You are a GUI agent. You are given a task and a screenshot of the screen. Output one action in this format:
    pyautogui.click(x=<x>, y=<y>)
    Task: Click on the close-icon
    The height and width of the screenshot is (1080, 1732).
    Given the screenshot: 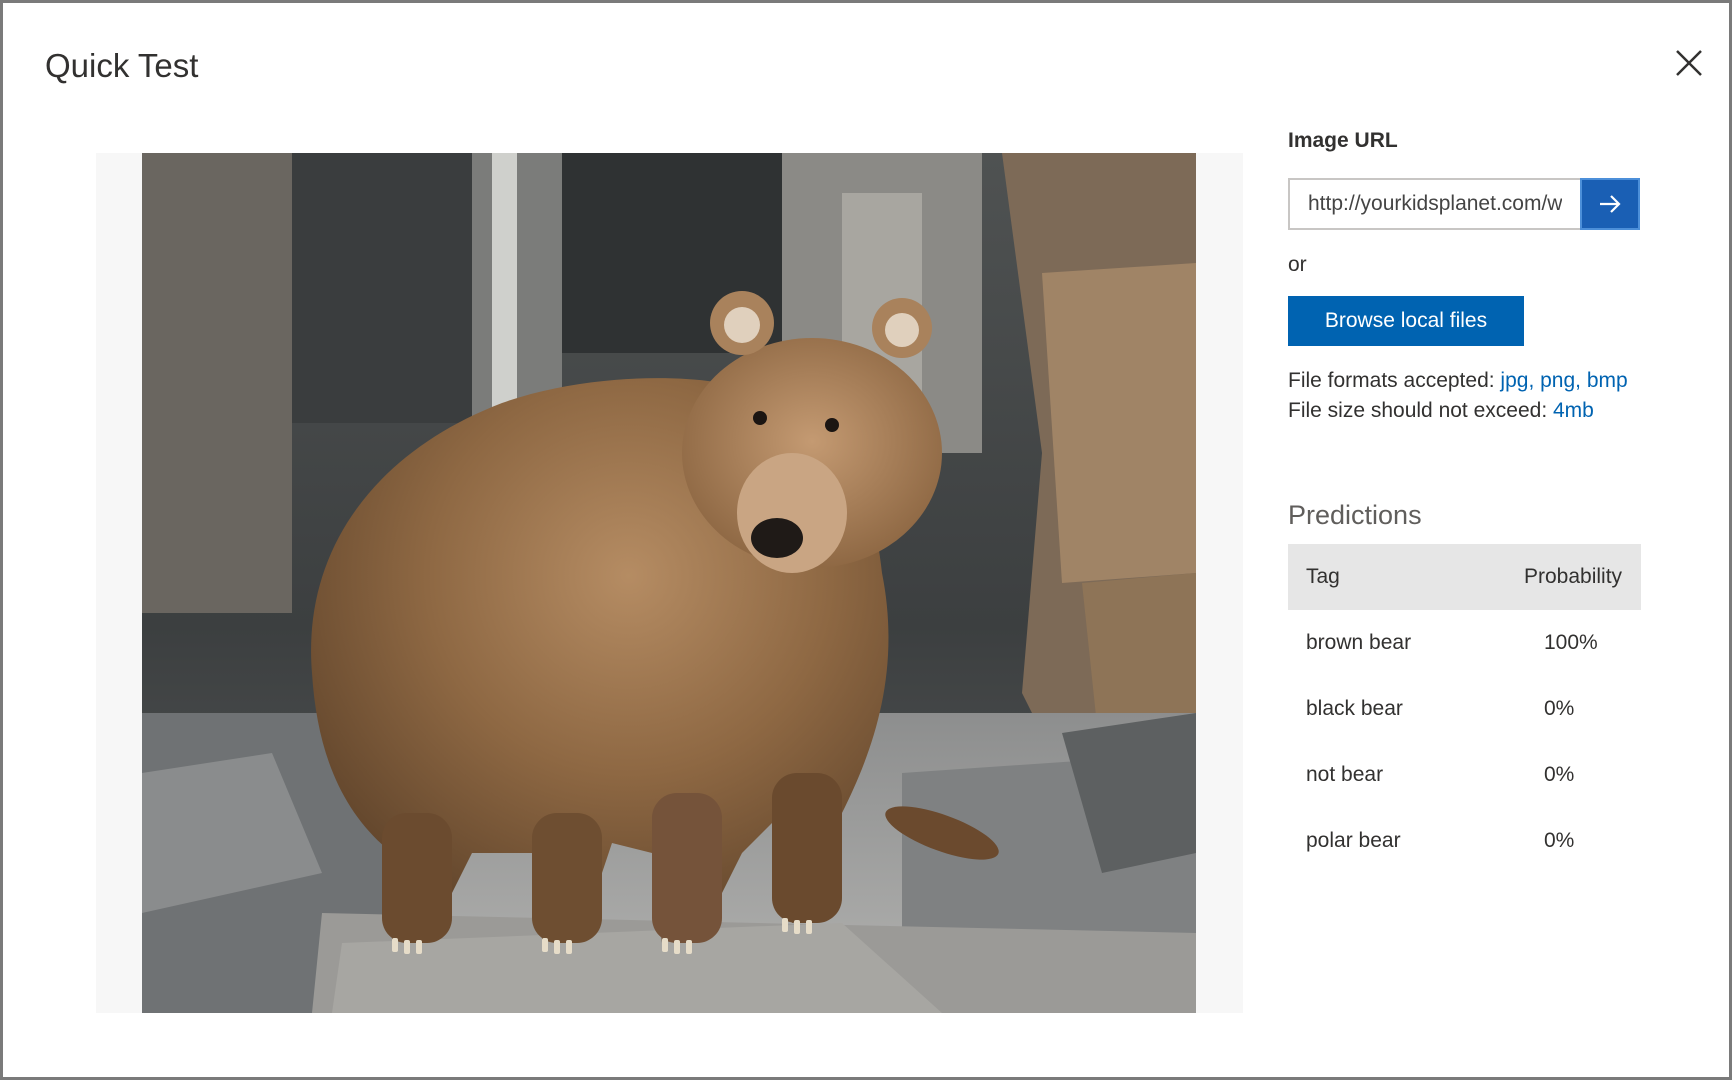 What is the action you would take?
    pyautogui.click(x=1689, y=63)
    